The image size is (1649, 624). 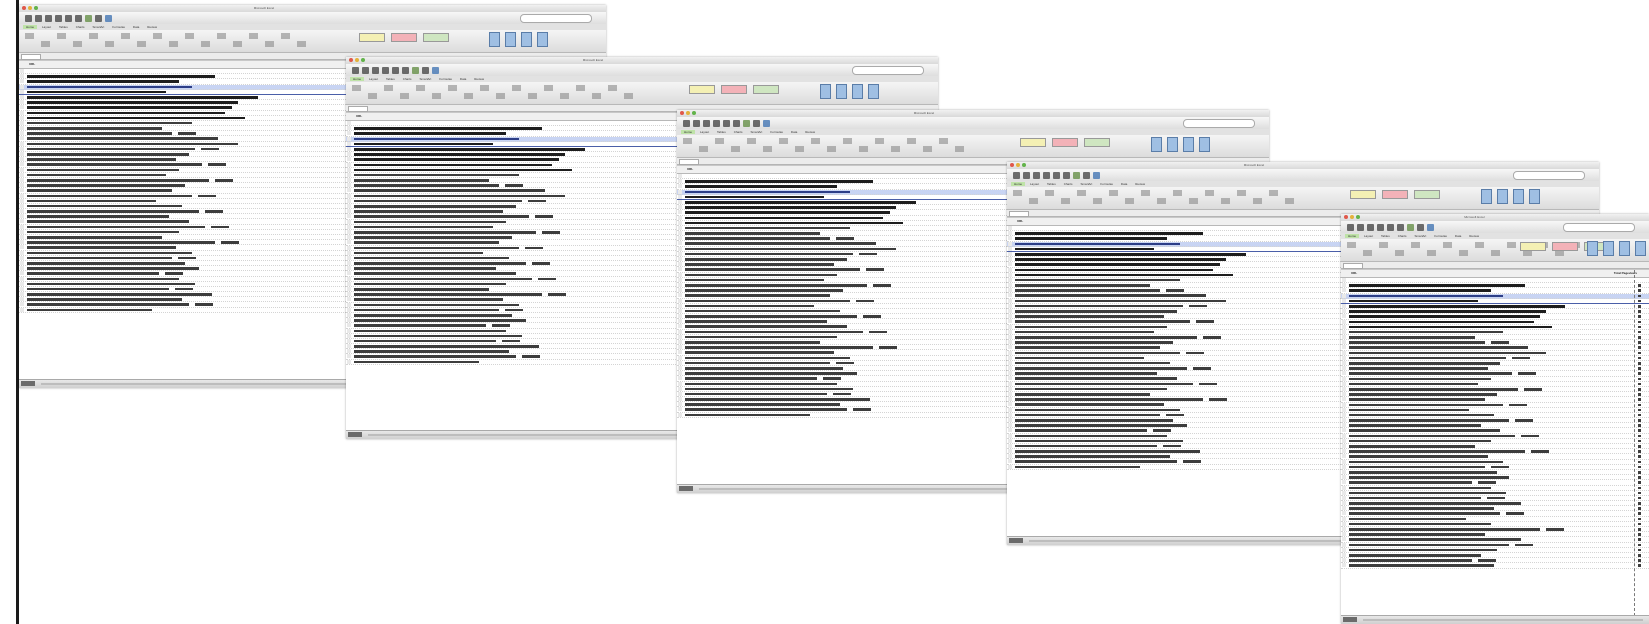 I want to click on open-icon, so click(x=38, y=18).